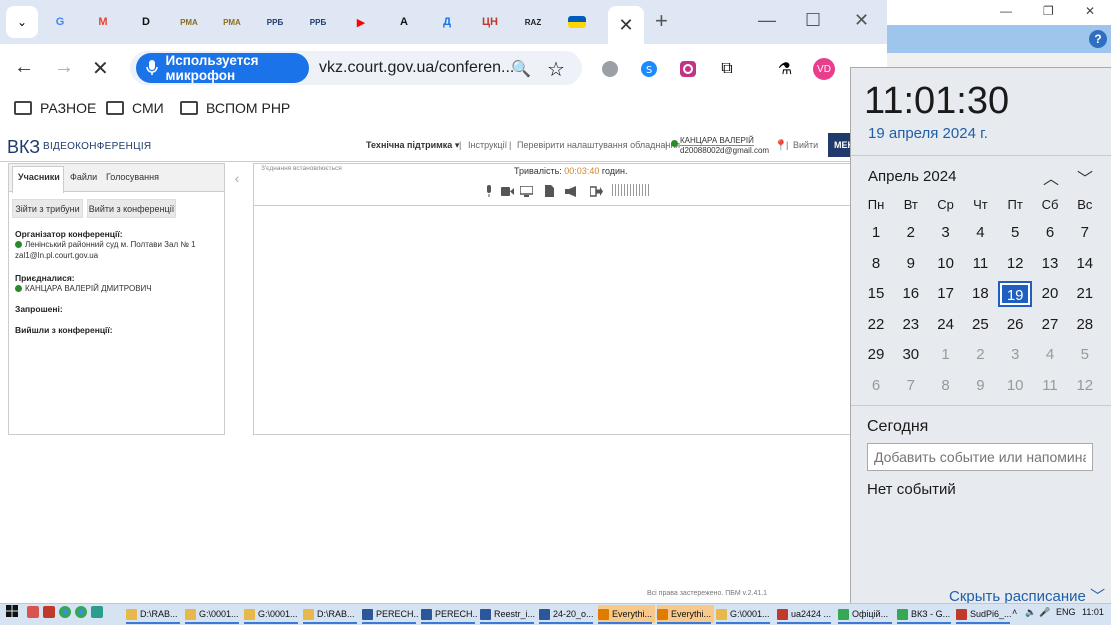 The height and width of the screenshot is (625, 1111). What do you see at coordinates (946, 294) in the screenshot?
I see `calendar-day: 17` at bounding box center [946, 294].